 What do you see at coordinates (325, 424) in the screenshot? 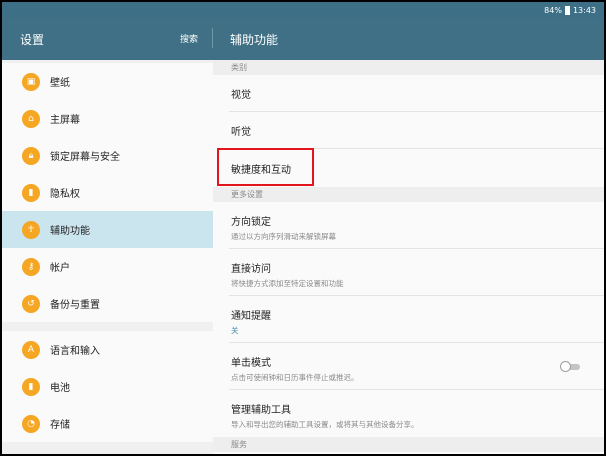
I see `setting-summary: 导入和导出您的辅助工具设置，或将其与其他设备分享。` at bounding box center [325, 424].